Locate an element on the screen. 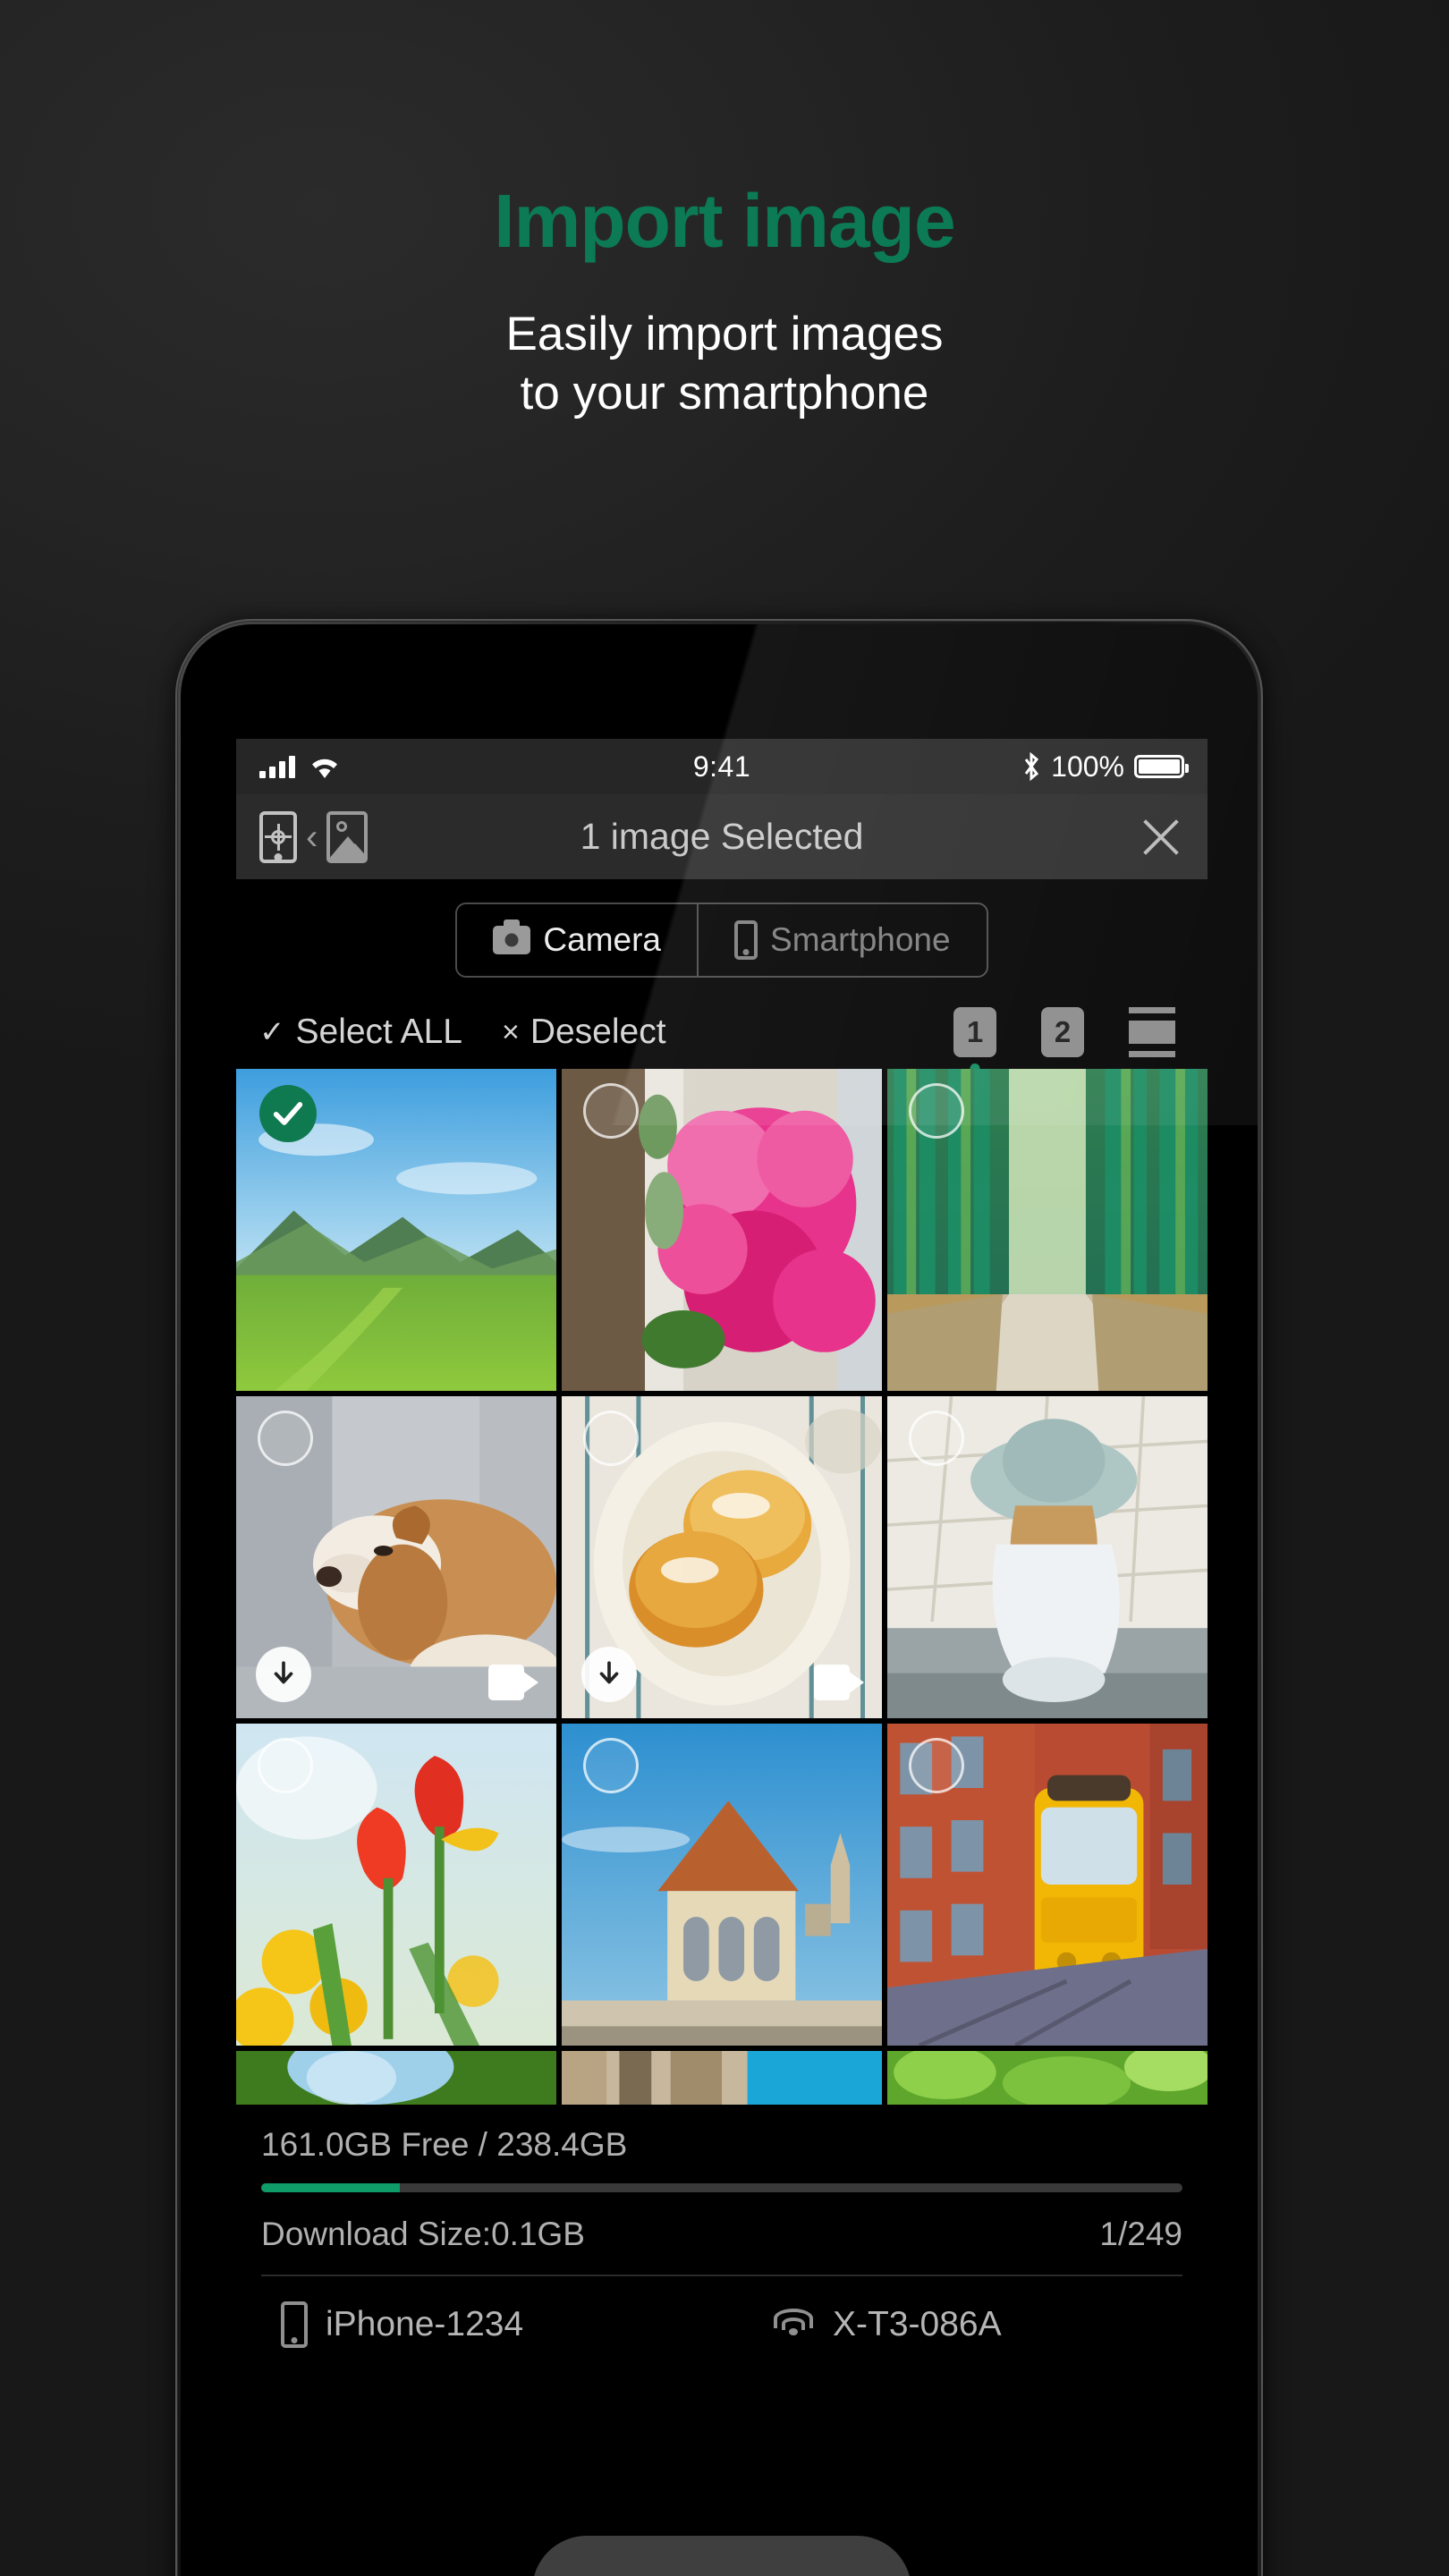 The height and width of the screenshot is (2576, 1449). status-bar-left is located at coordinates (411, 766).